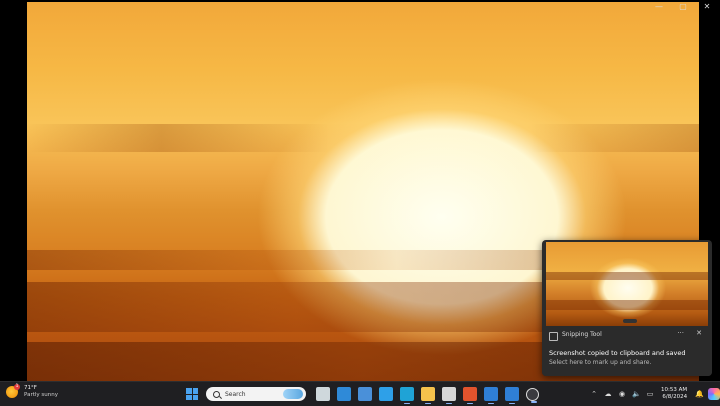 This screenshot has height=406, width=720. I want to click on wifi-icon: ◉, so click(622, 394).